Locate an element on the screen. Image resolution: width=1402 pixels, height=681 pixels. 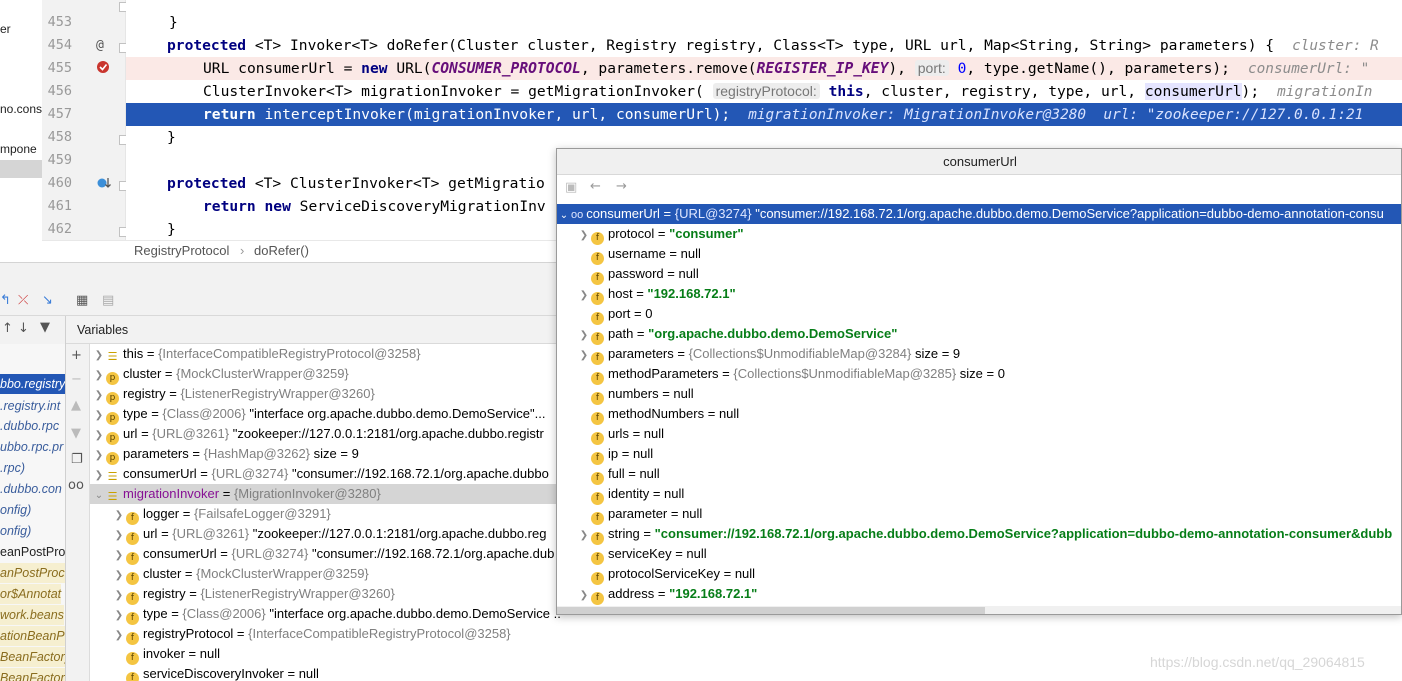
new-watch-icon: + is located at coordinates (76, 355).